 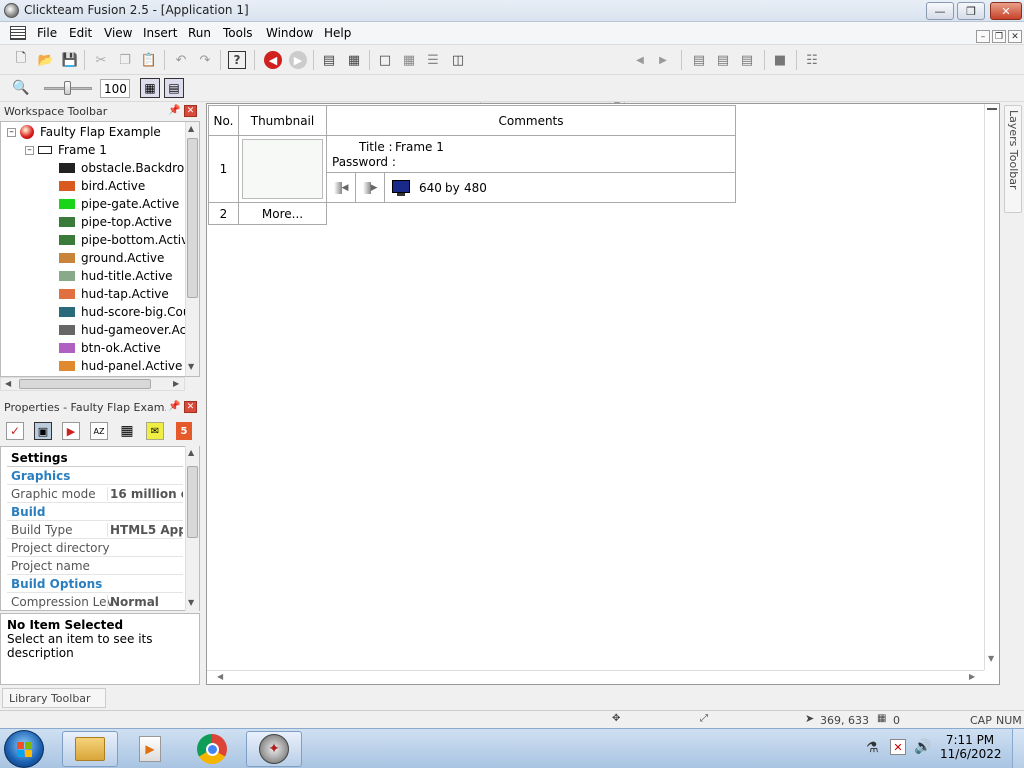 I want to click on menu-view: View, so click(x=118, y=33).